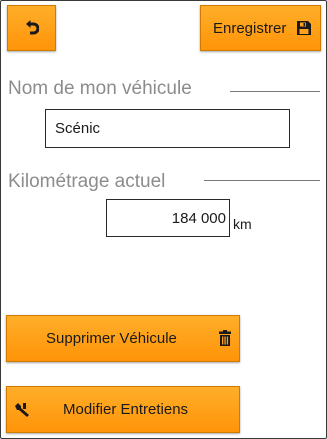 The image size is (327, 439). I want to click on vehicle-name-divider, so click(275, 91).